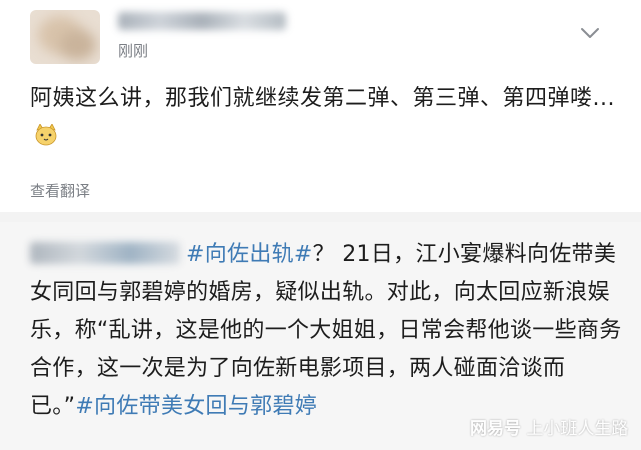 The image size is (641, 450). What do you see at coordinates (105, 253) in the screenshot?
I see `mention-blurred` at bounding box center [105, 253].